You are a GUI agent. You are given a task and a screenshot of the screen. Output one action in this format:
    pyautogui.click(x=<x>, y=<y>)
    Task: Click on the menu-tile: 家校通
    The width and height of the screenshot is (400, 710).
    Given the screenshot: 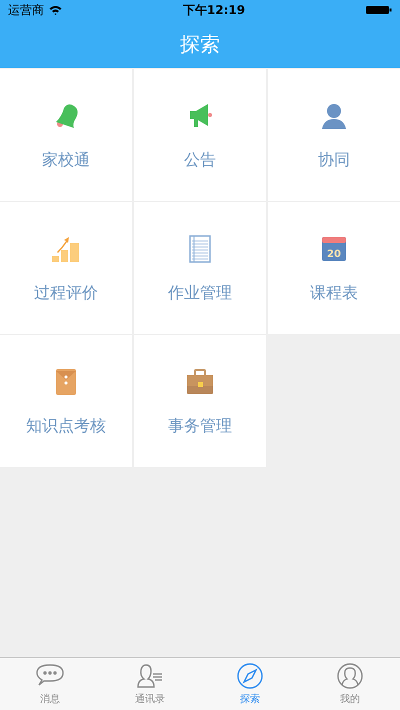 What is the action you would take?
    pyautogui.click(x=66, y=135)
    